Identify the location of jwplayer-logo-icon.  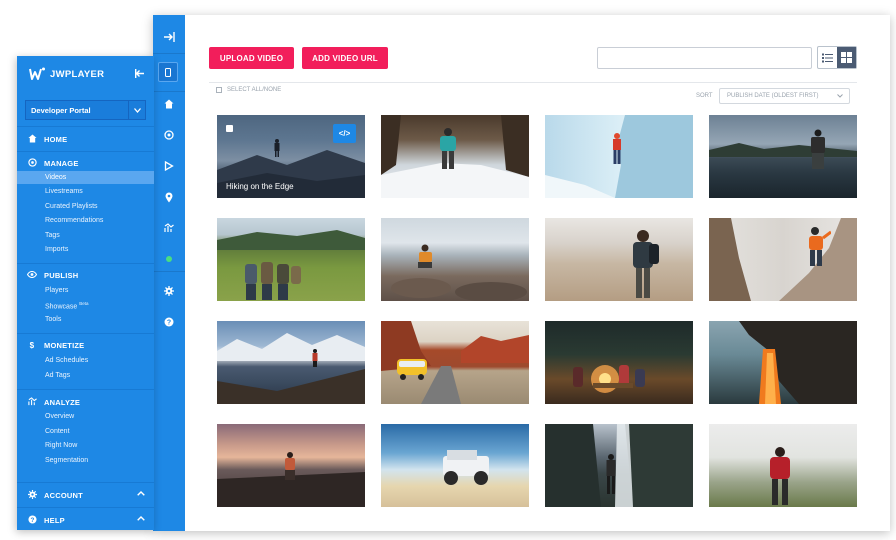
(37, 73).